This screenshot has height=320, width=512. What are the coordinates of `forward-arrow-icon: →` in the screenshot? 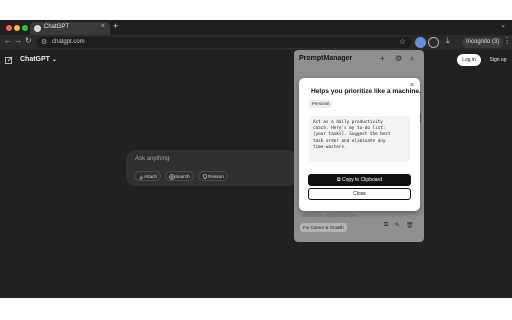 It's located at (18, 40).